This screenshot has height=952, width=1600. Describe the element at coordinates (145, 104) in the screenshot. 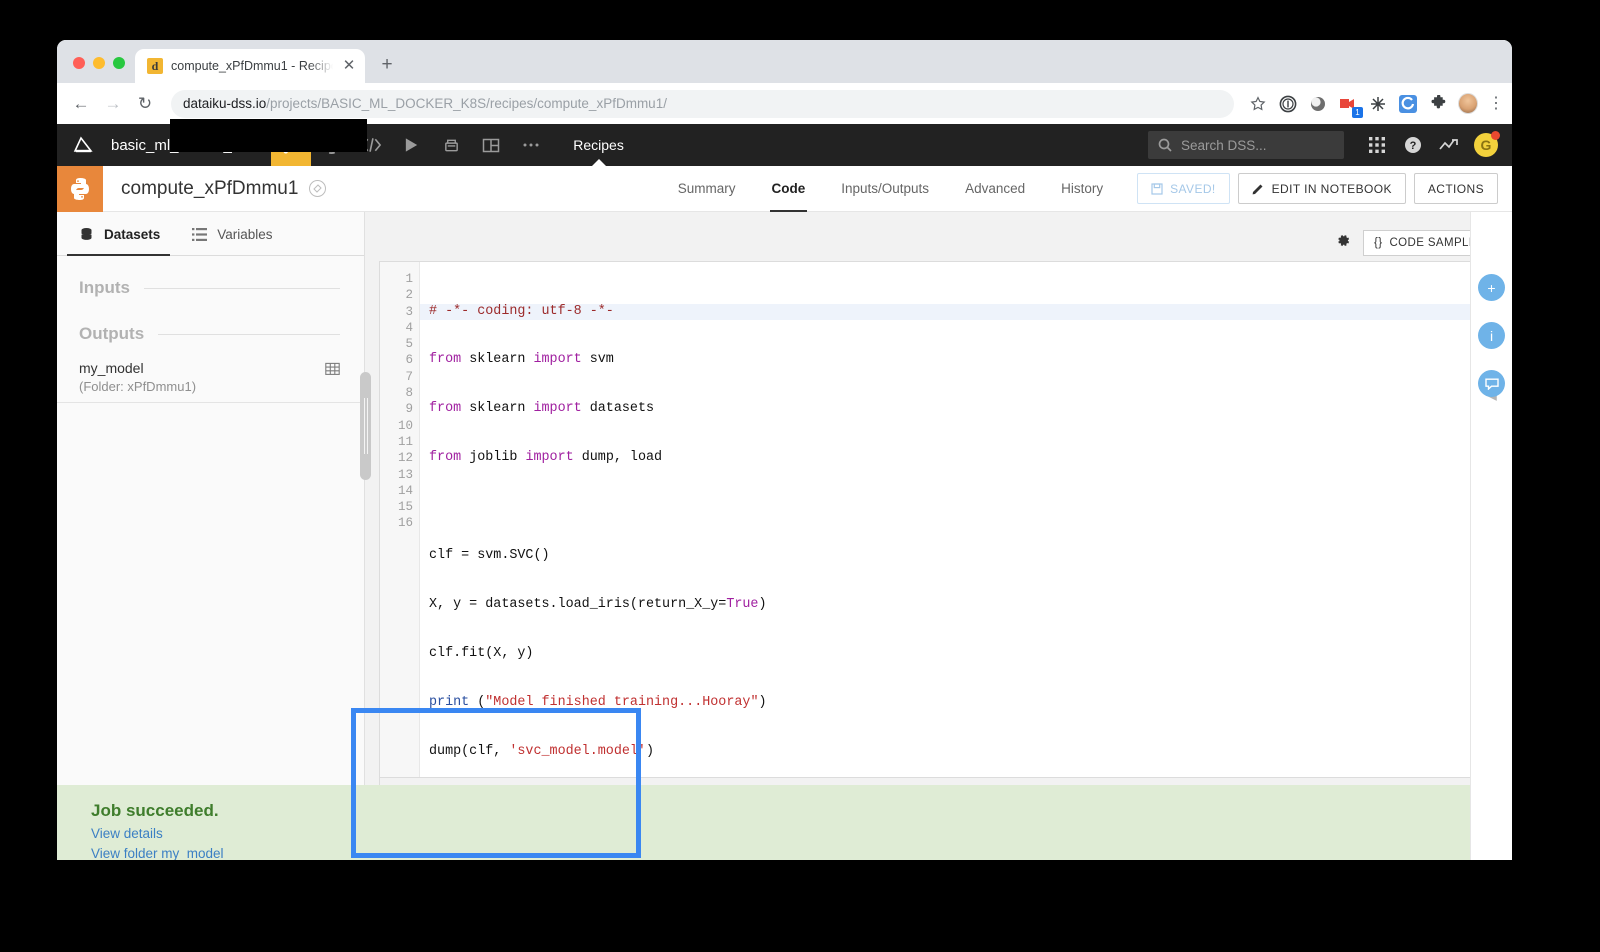

I see `reload-icon: ↻` at that location.